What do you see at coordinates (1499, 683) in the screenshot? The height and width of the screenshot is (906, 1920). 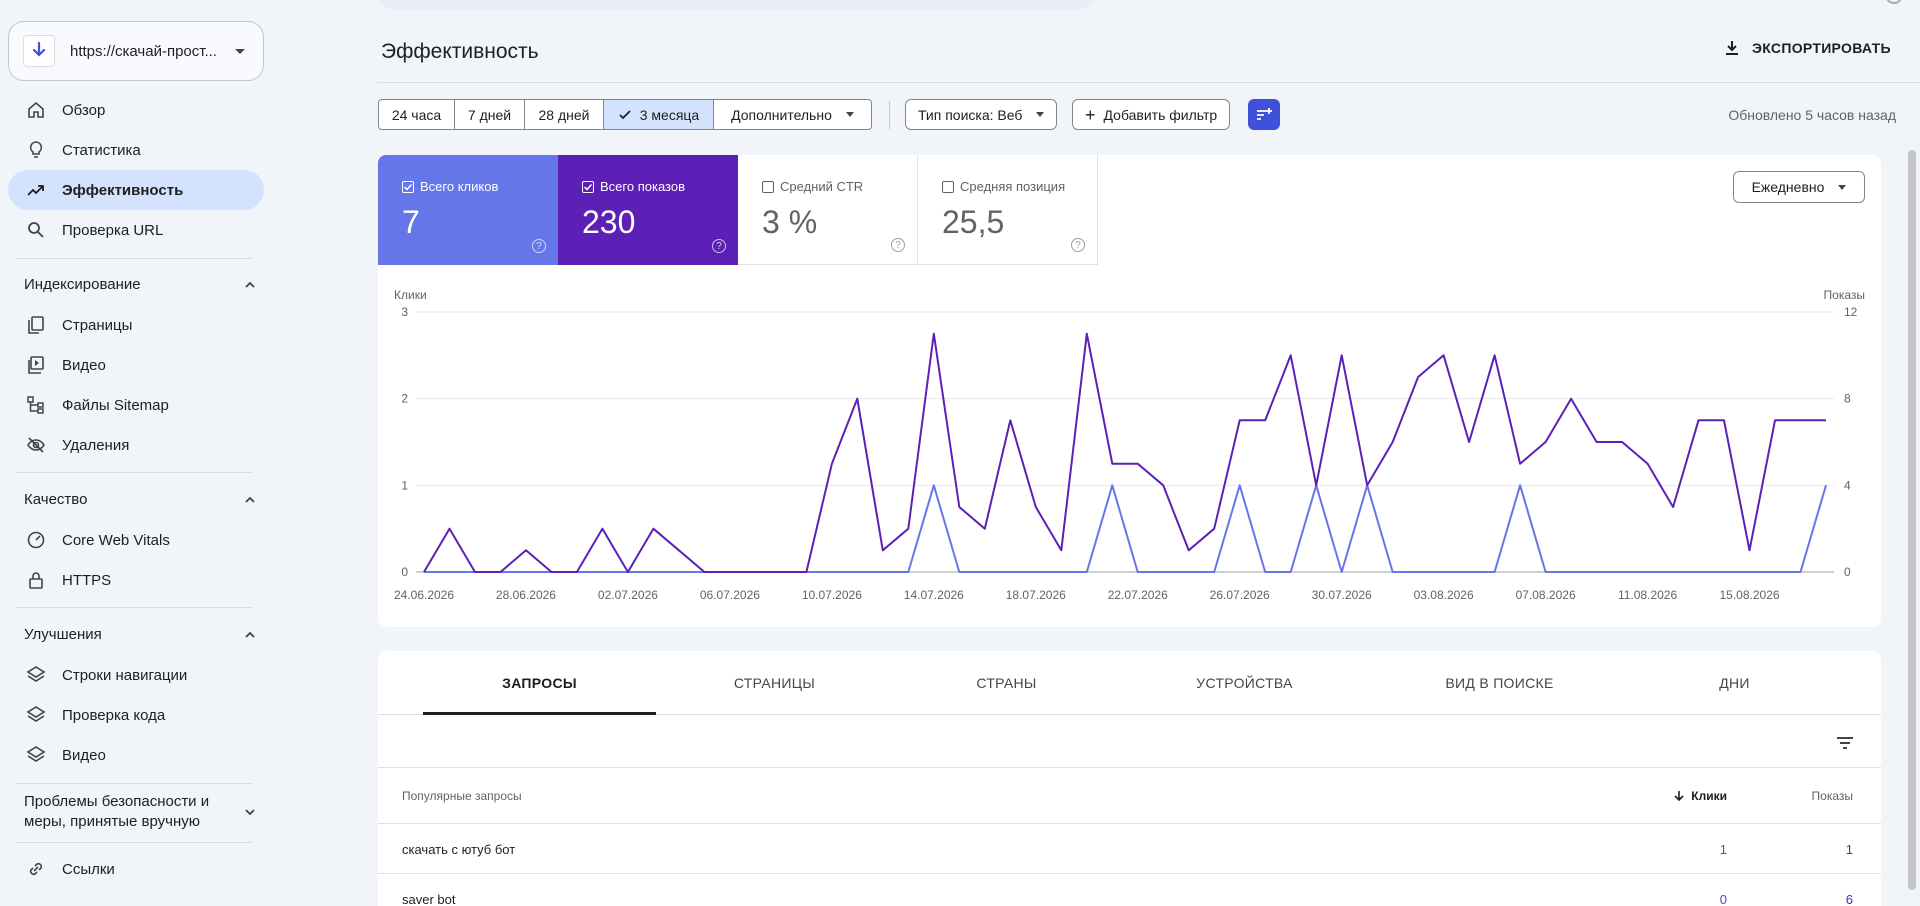 I see `tab-search-appearance: ВИД В ПОИСКЕ` at bounding box center [1499, 683].